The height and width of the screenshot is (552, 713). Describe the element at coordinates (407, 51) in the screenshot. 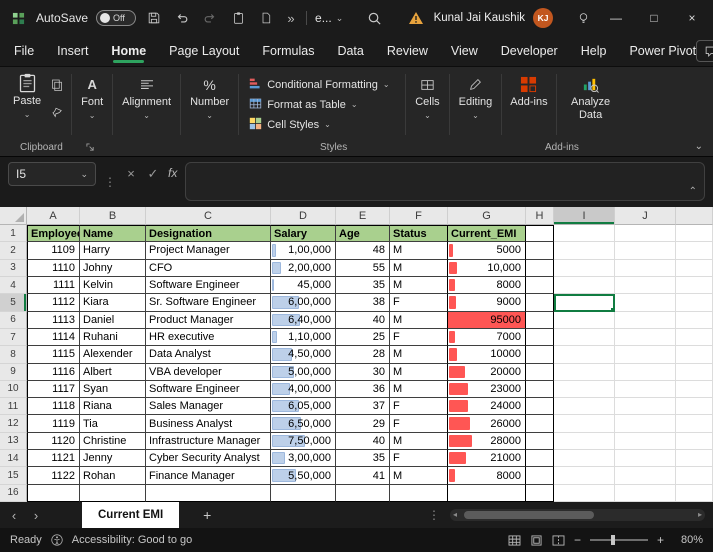

I see `menu-review: Review` at that location.